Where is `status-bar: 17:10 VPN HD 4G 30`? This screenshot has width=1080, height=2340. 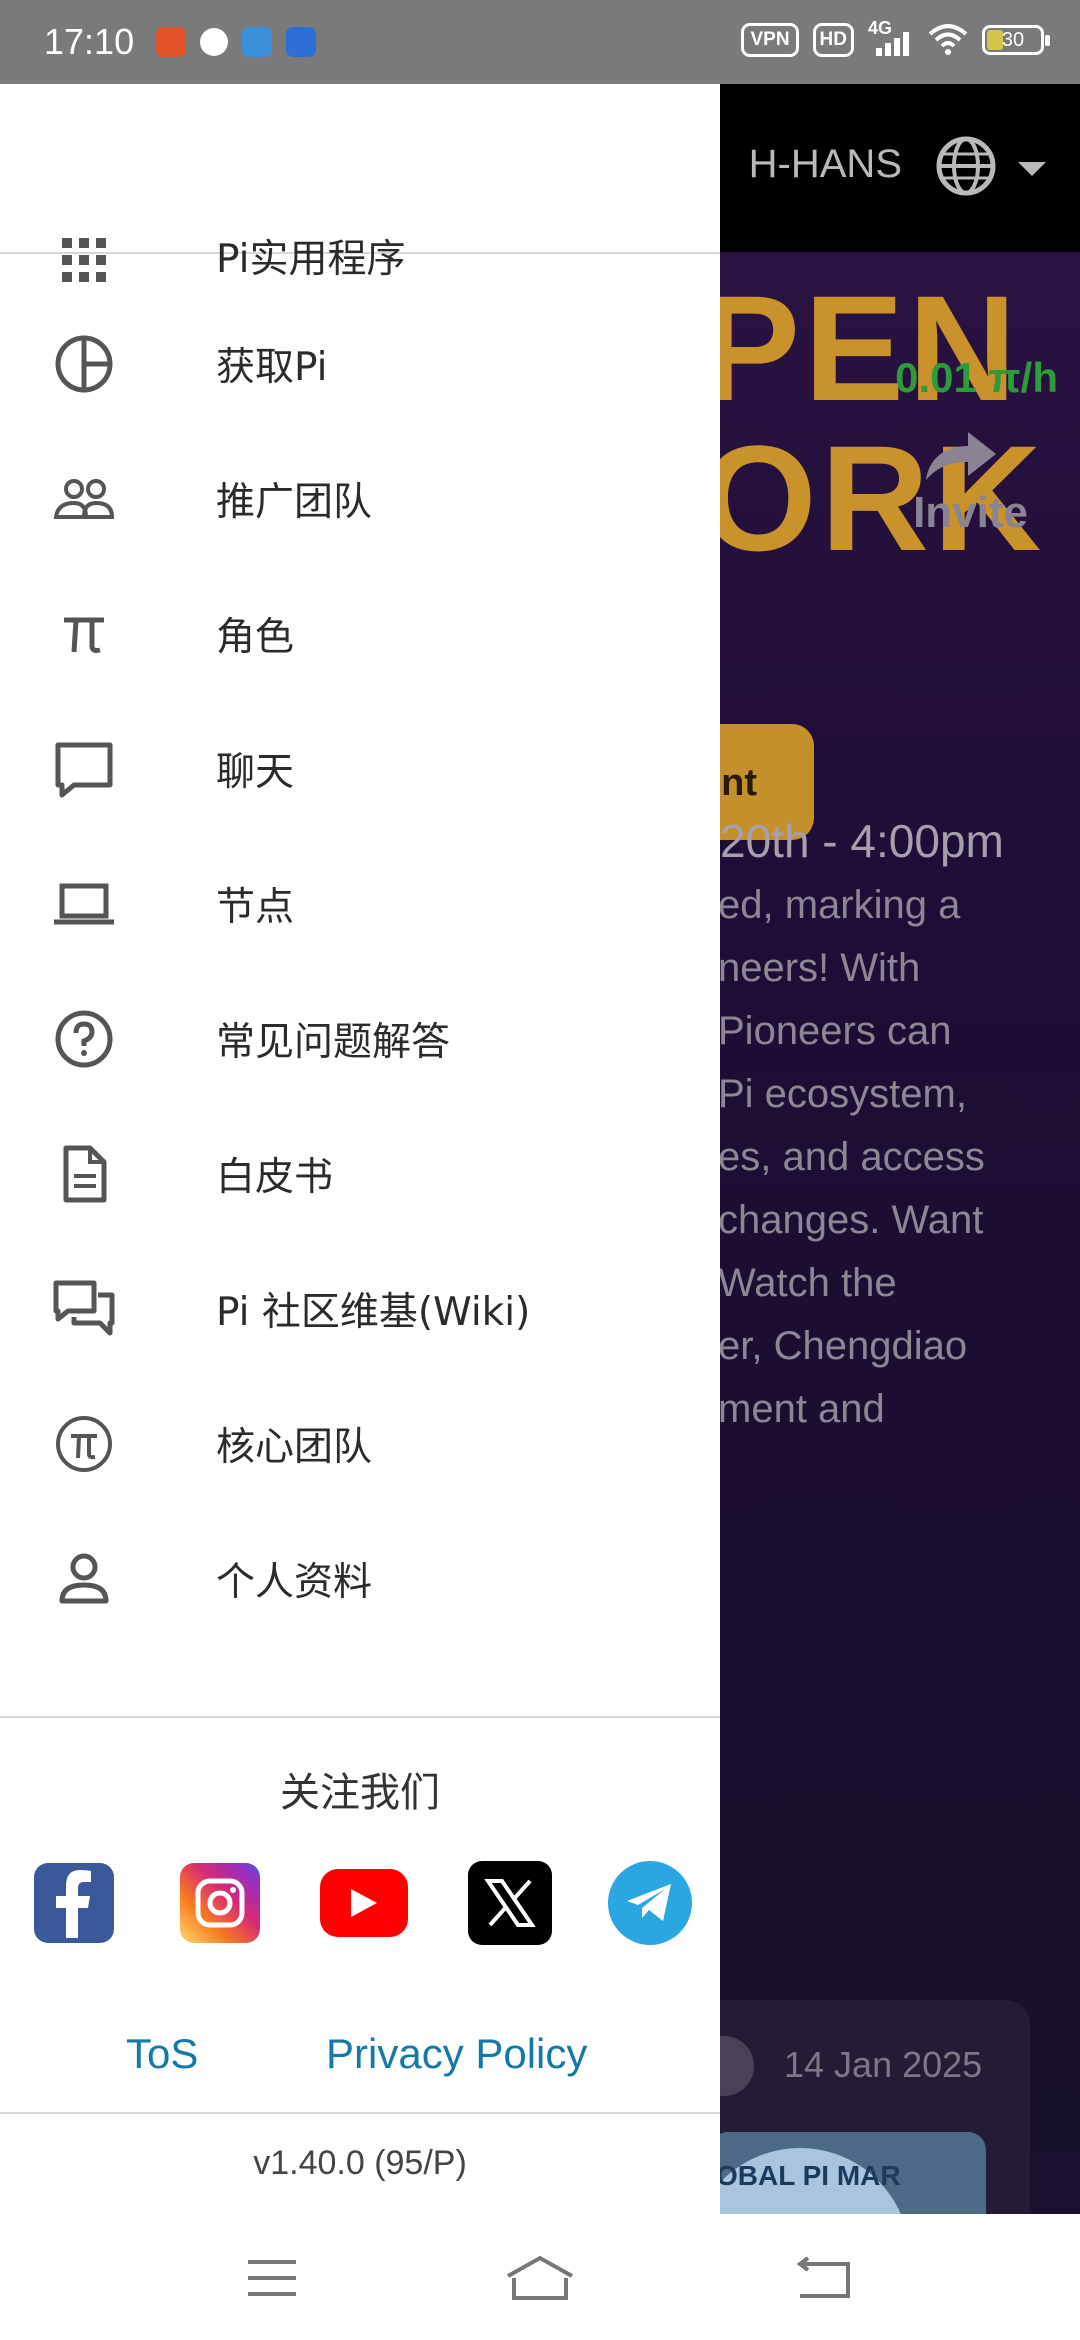
status-bar: 17:10 VPN HD 4G 30 is located at coordinates (540, 42).